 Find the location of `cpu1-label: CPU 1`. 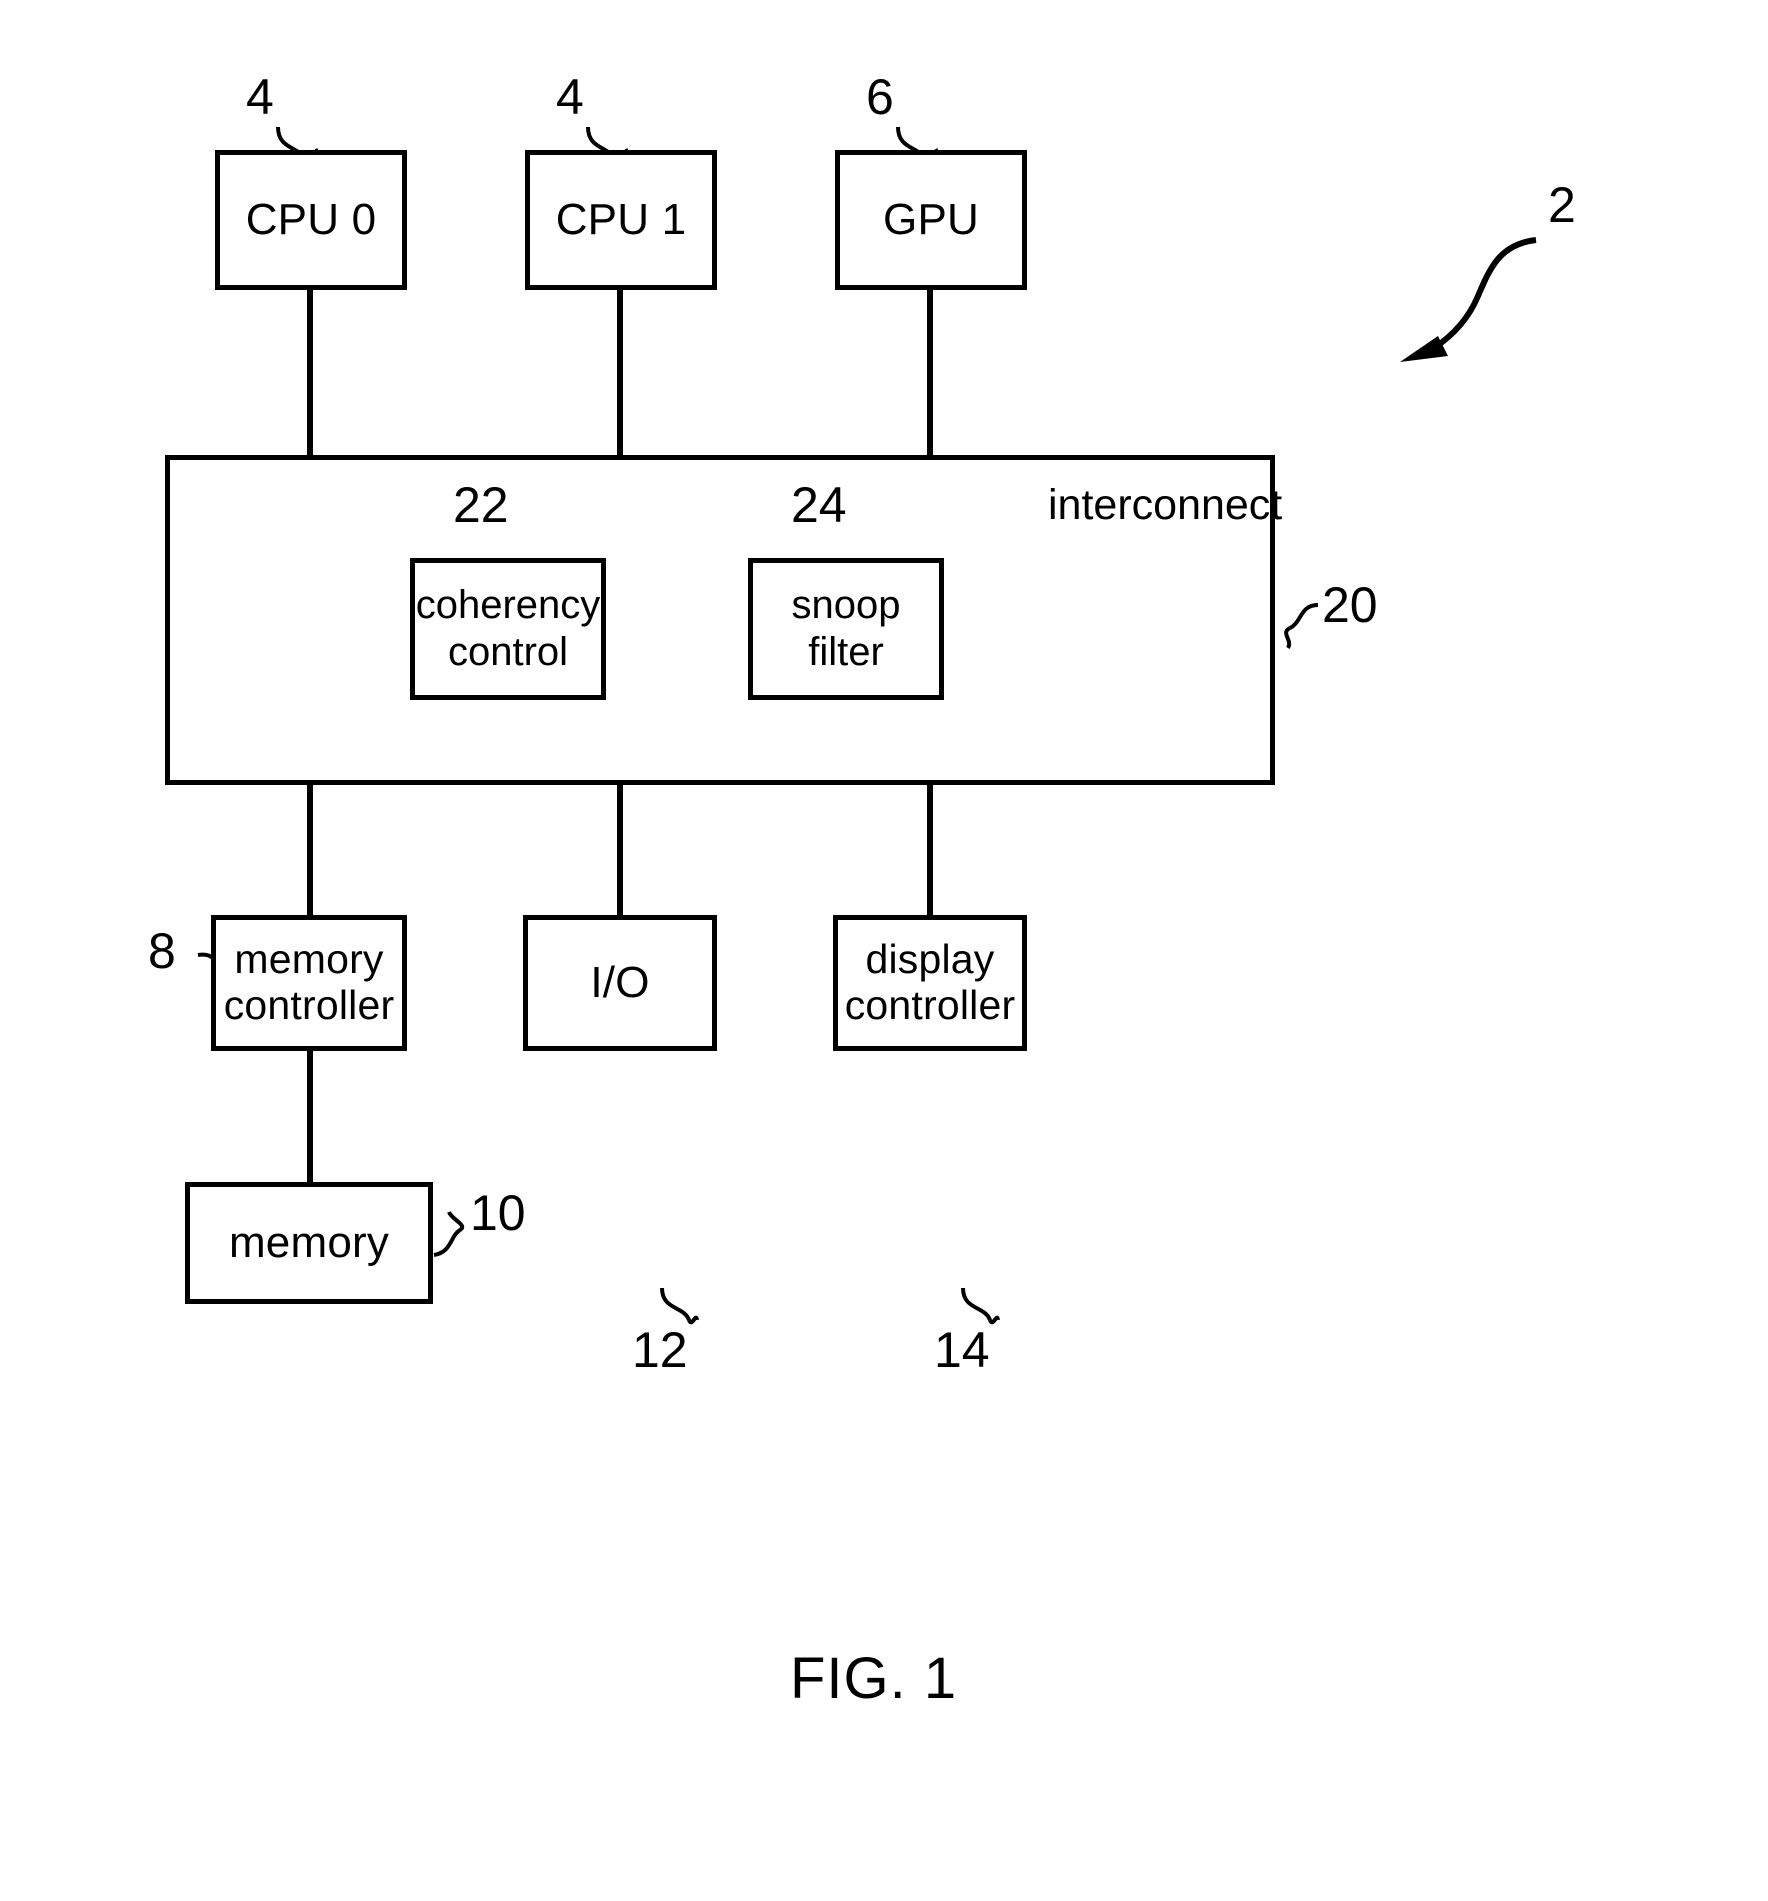

cpu1-label: CPU 1 is located at coordinates (621, 220).